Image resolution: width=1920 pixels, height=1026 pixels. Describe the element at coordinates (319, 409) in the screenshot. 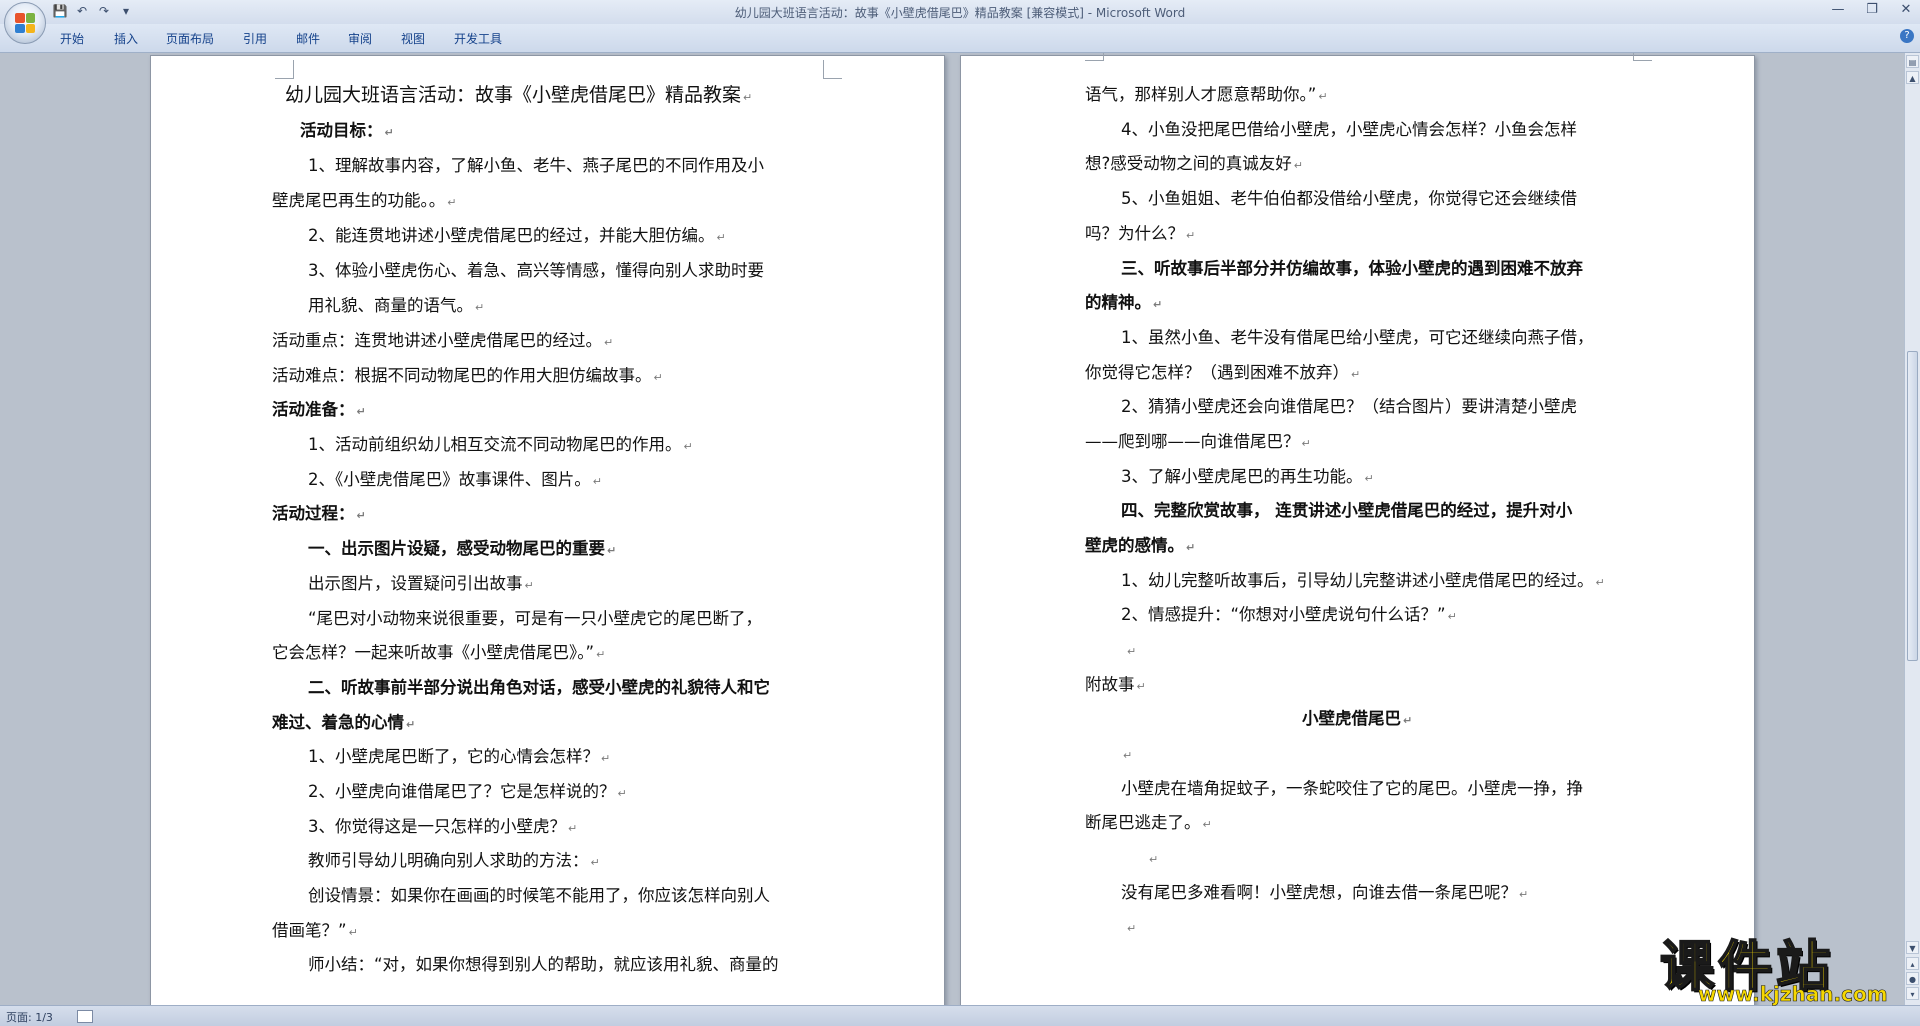

I see `doc-paragraph: 活动准备： ↵` at that location.